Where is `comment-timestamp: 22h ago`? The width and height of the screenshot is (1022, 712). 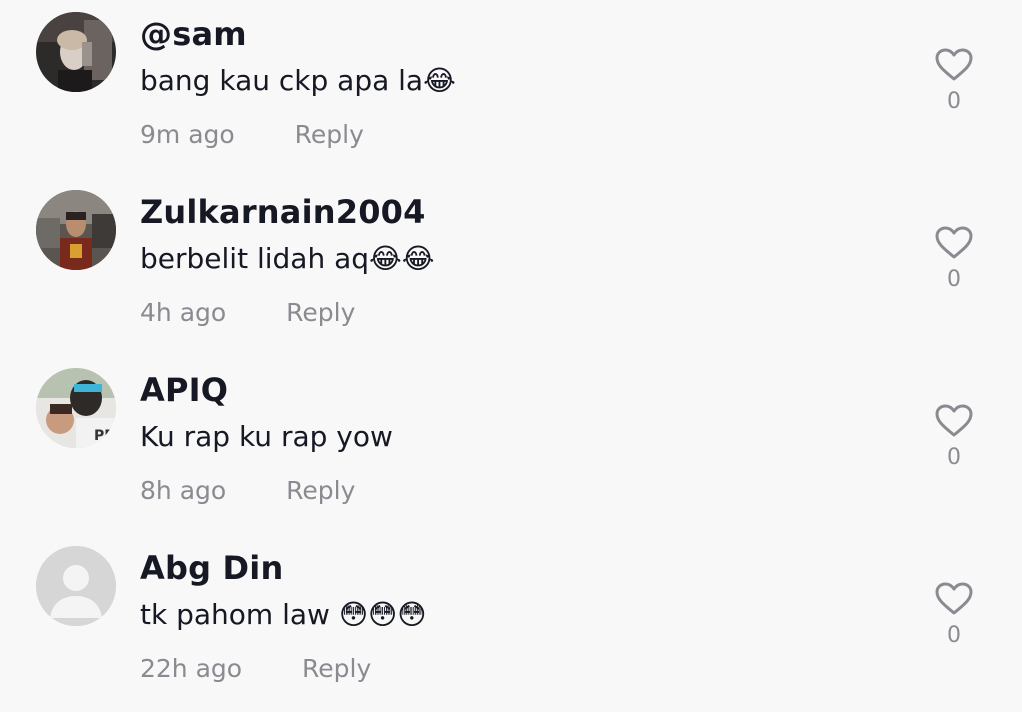 comment-timestamp: 22h ago is located at coordinates (191, 668).